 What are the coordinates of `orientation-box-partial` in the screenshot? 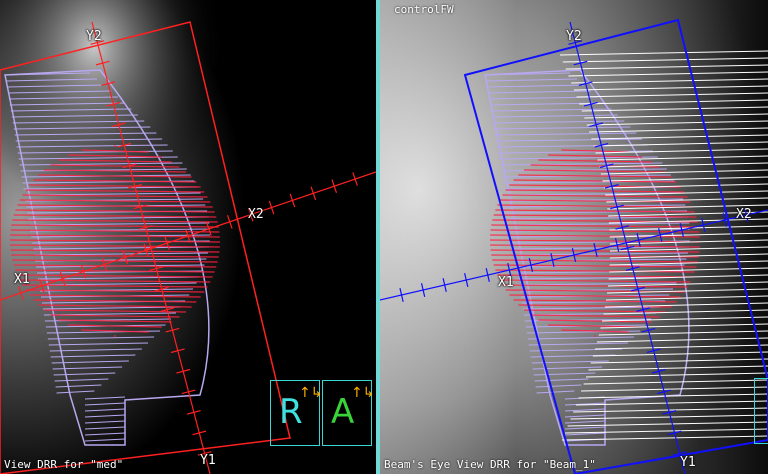 It's located at (761, 411).